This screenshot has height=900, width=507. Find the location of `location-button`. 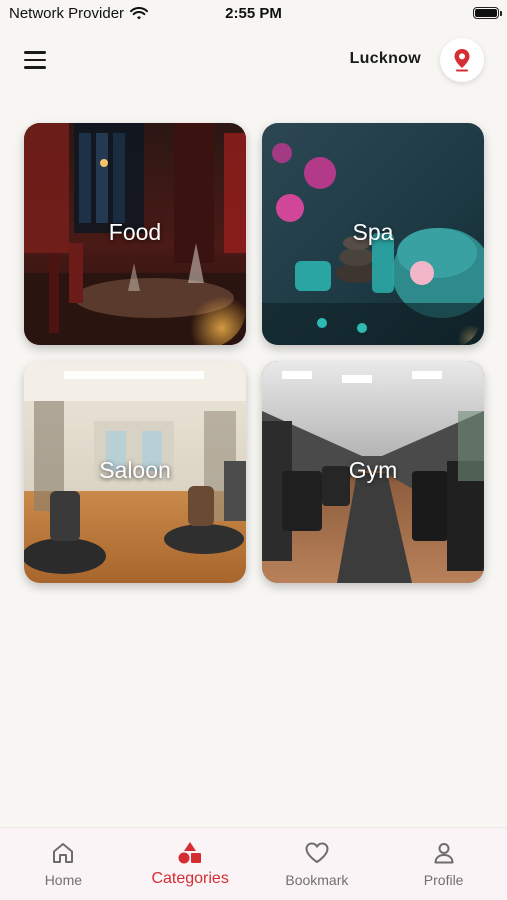

location-button is located at coordinates (462, 60).